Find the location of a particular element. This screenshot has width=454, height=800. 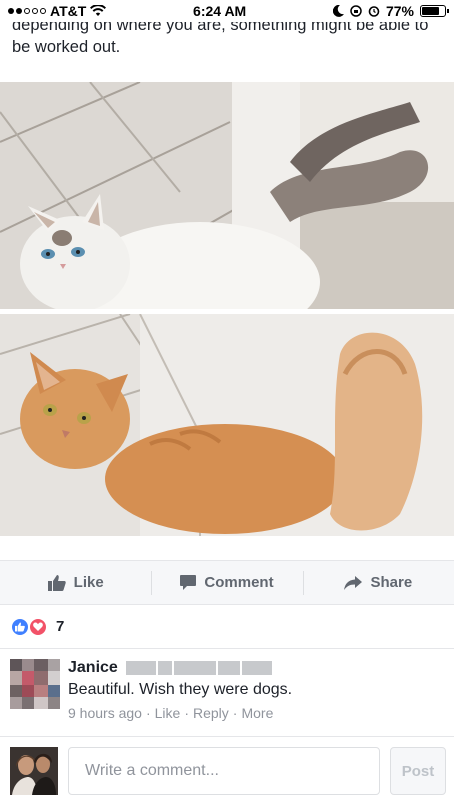

comment-text: Beautiful. Wish they were dogs. is located at coordinates (180, 689).